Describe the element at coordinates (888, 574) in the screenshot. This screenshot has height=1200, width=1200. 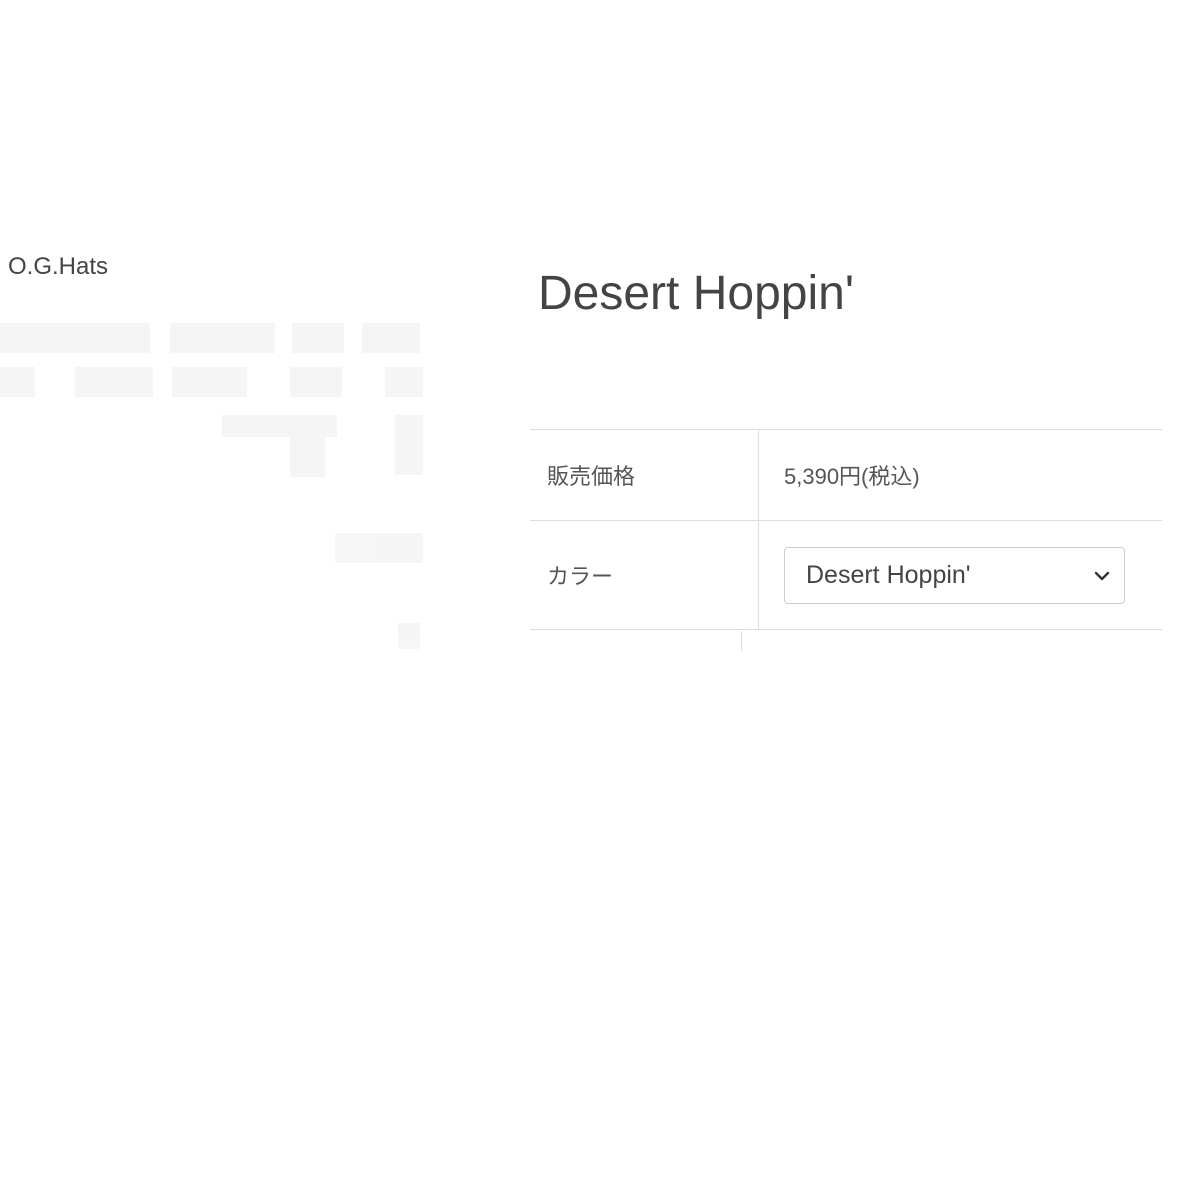
I see `color-select-value: Desert Hoppin'` at that location.